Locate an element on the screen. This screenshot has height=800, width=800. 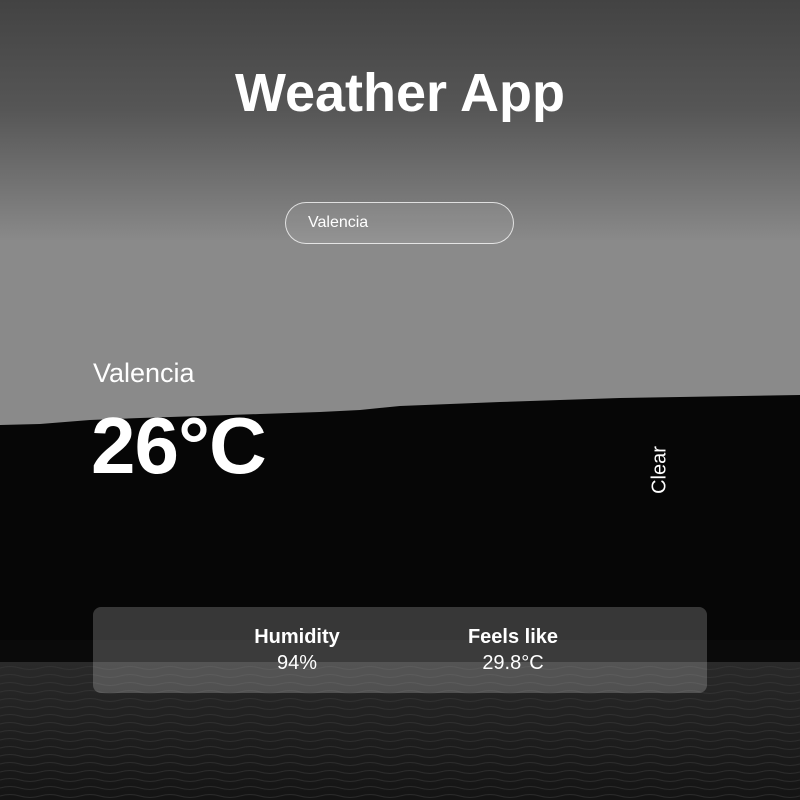
weather-details-panel: Humidity 94% Feels like 29.8°C is located at coordinates (400, 650).